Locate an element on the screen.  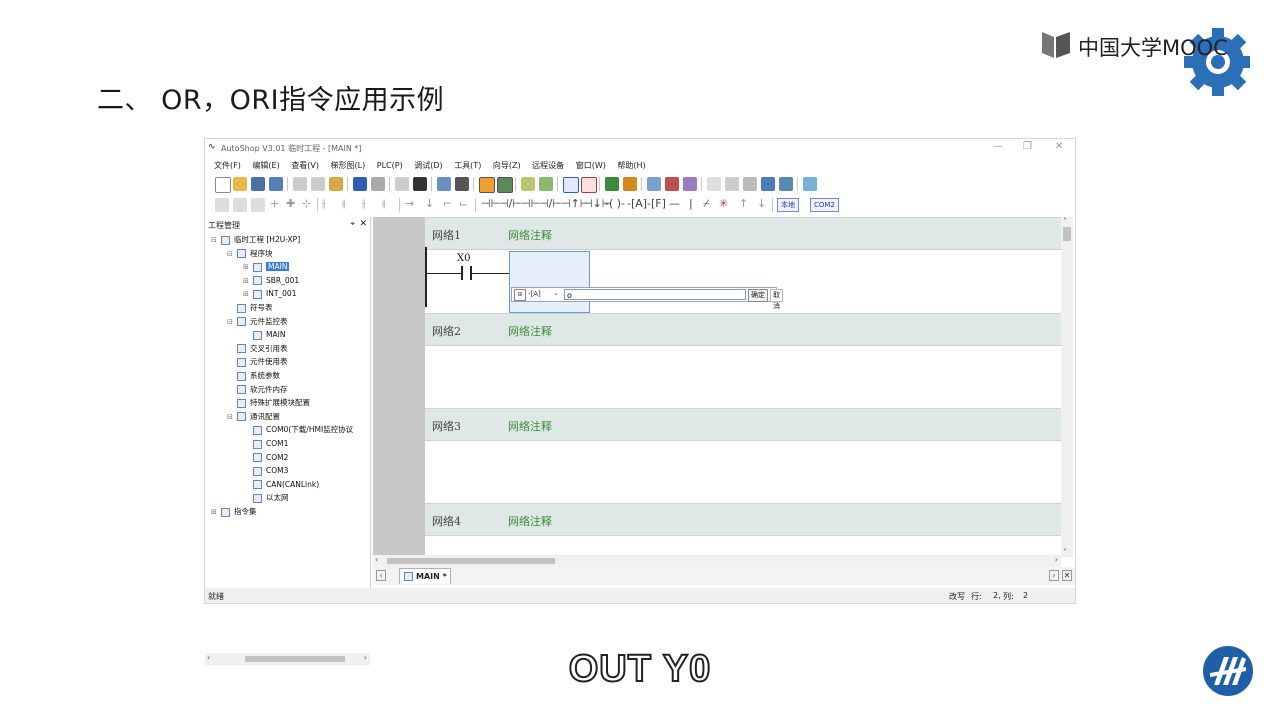
instruction-input: o is located at coordinates (655, 294).